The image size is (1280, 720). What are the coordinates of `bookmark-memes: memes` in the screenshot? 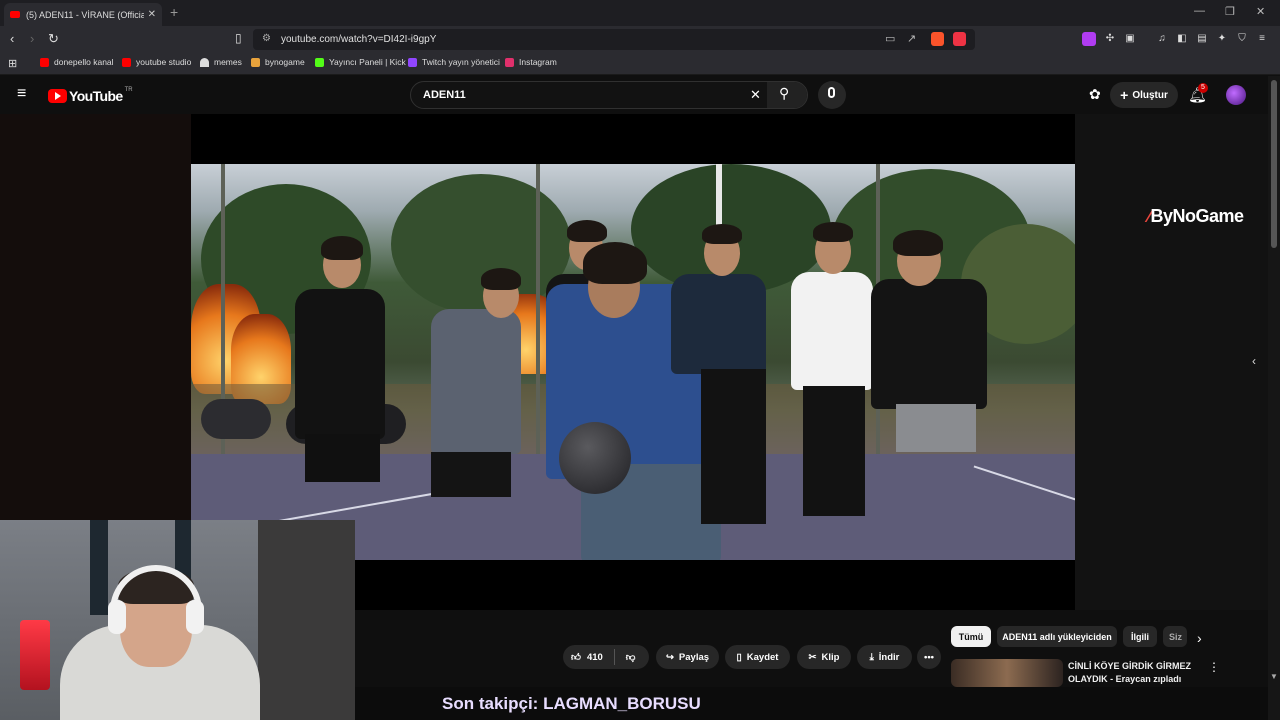 It's located at (221, 62).